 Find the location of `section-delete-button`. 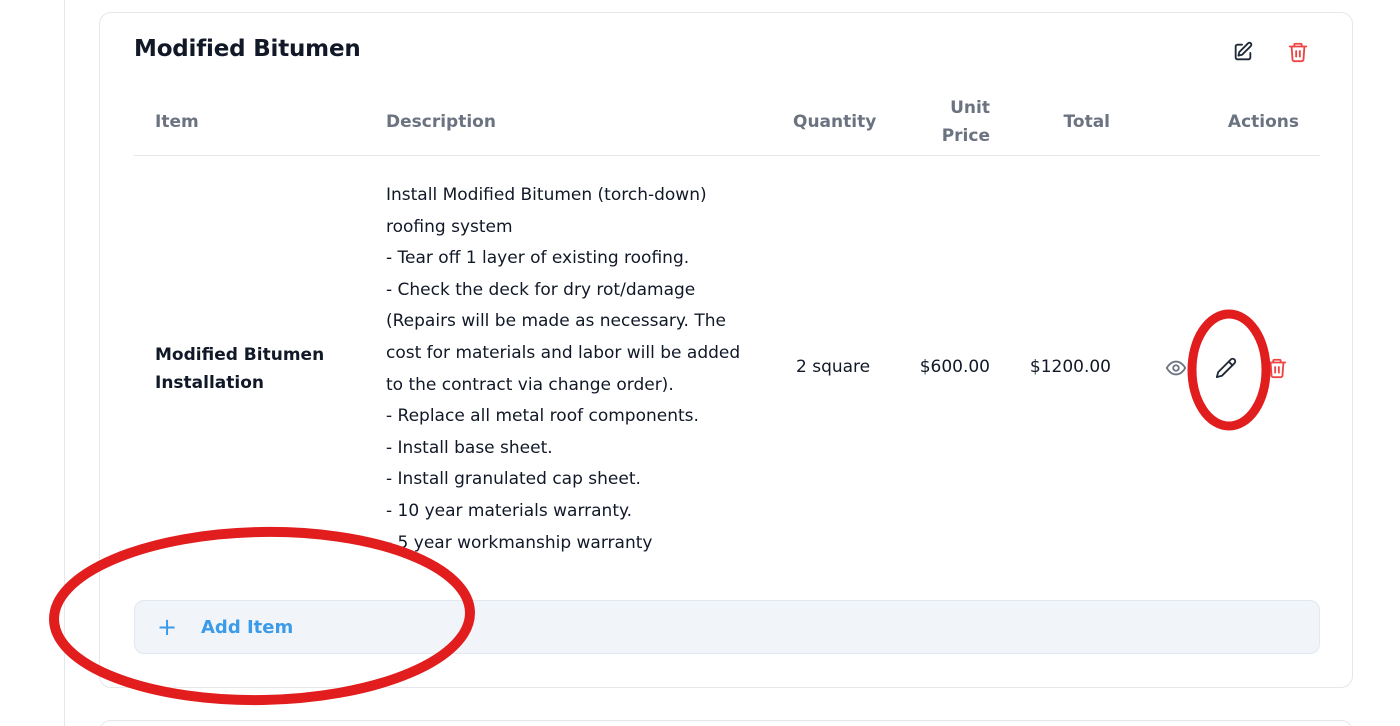

section-delete-button is located at coordinates (1298, 52).